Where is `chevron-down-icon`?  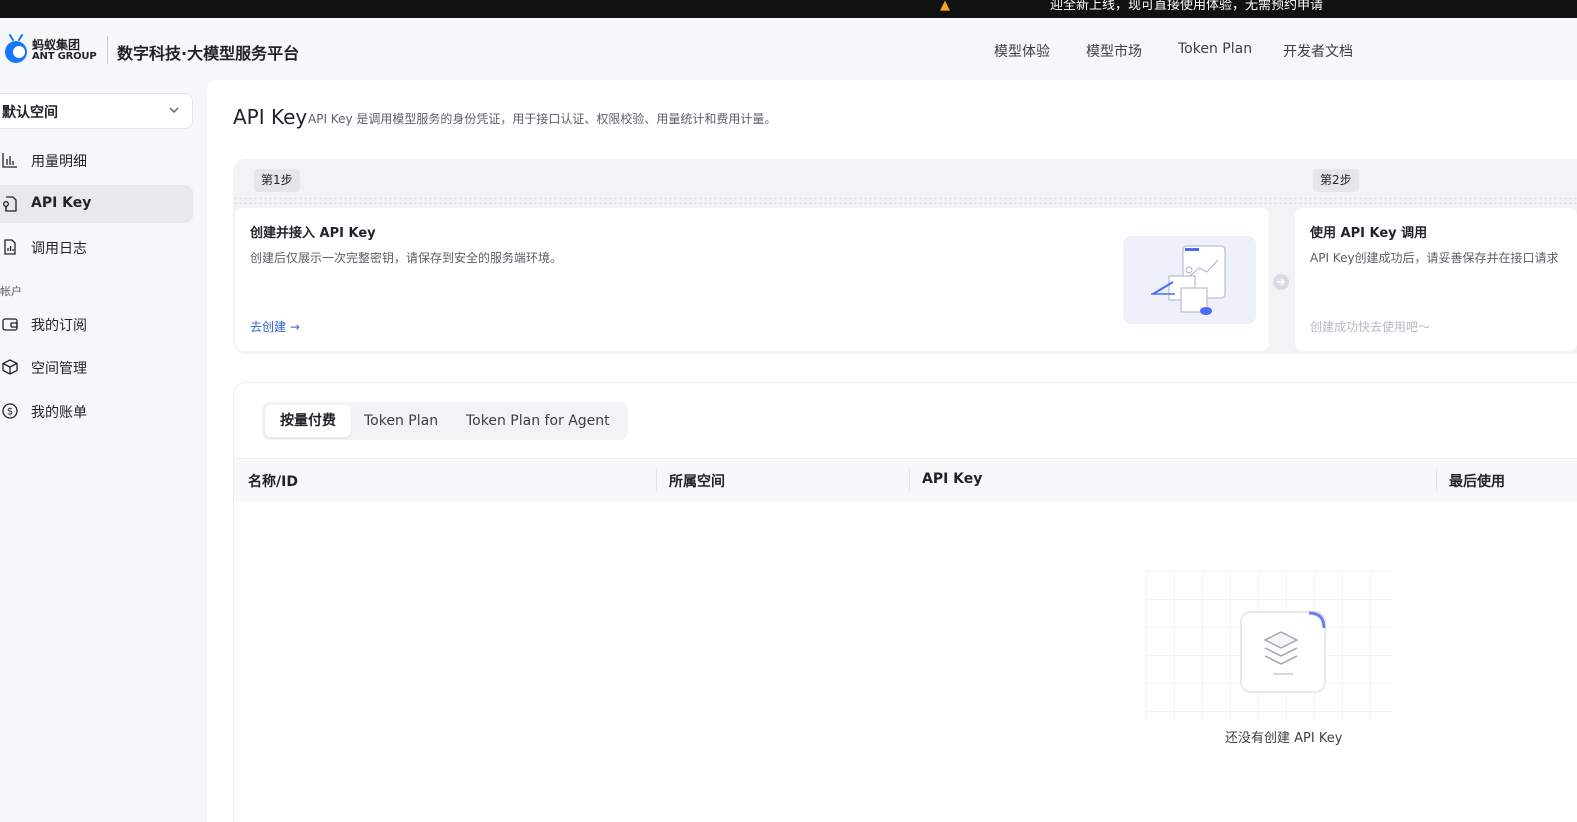
chevron-down-icon is located at coordinates (174, 110).